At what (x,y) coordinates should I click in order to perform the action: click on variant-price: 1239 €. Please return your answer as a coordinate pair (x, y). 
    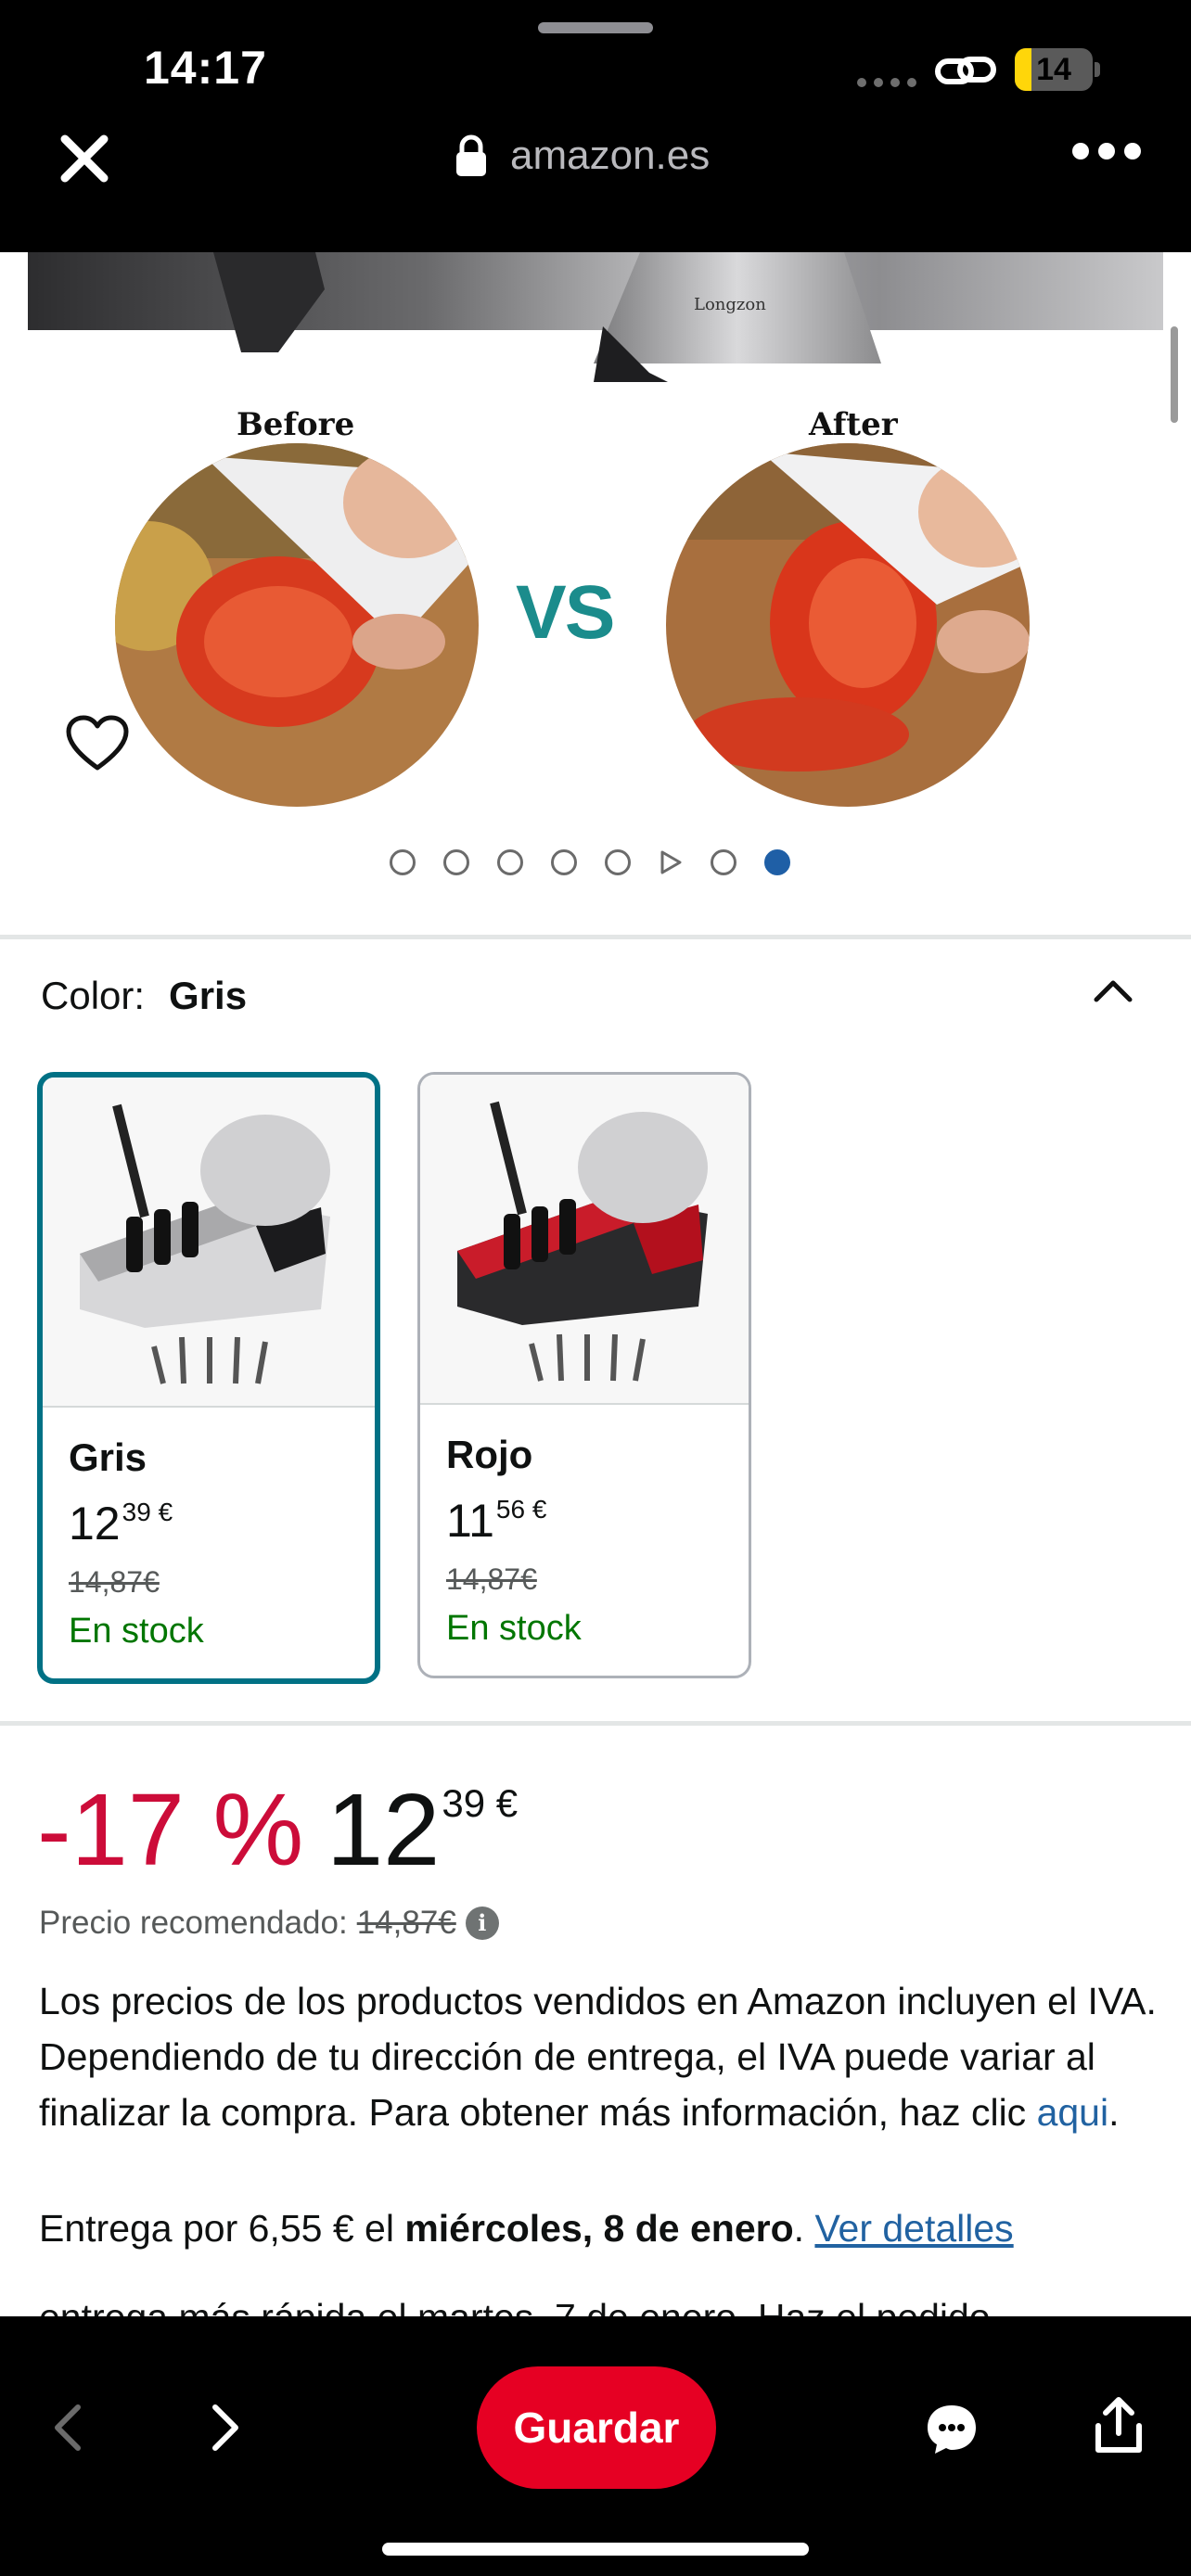
    Looking at the image, I should click on (121, 1524).